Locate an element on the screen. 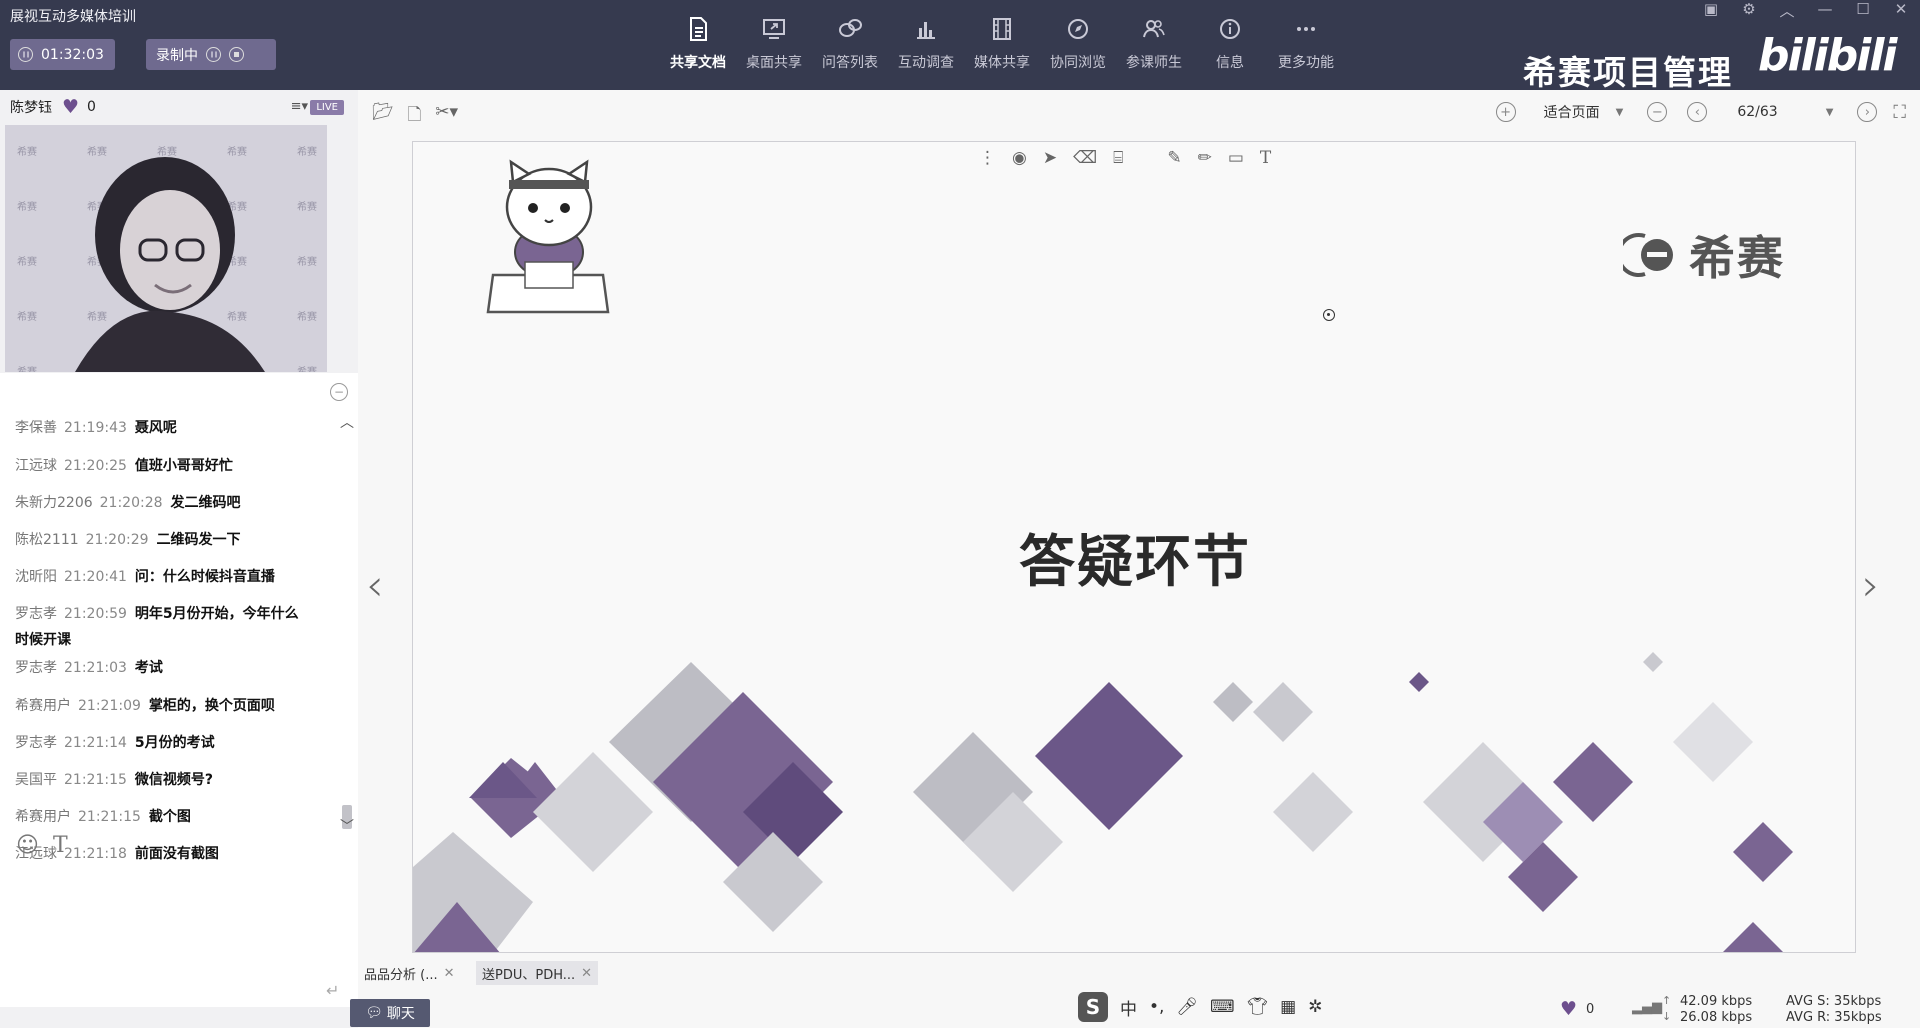 The width and height of the screenshot is (1920, 1028). chat-message: 李保善 21:19:43 聂风呢 is located at coordinates (160, 428).